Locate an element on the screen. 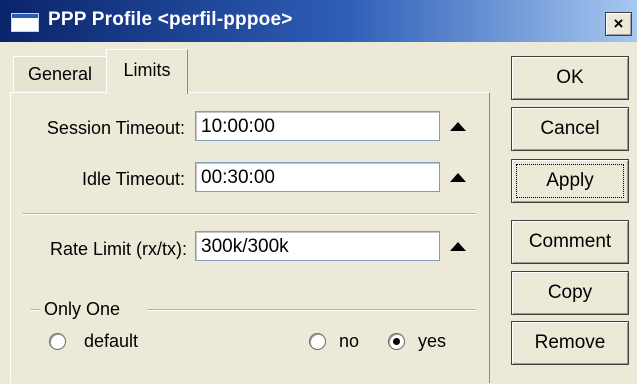  title-bar: PPP Profile <perfil-pppoe> × is located at coordinates (318, 21).